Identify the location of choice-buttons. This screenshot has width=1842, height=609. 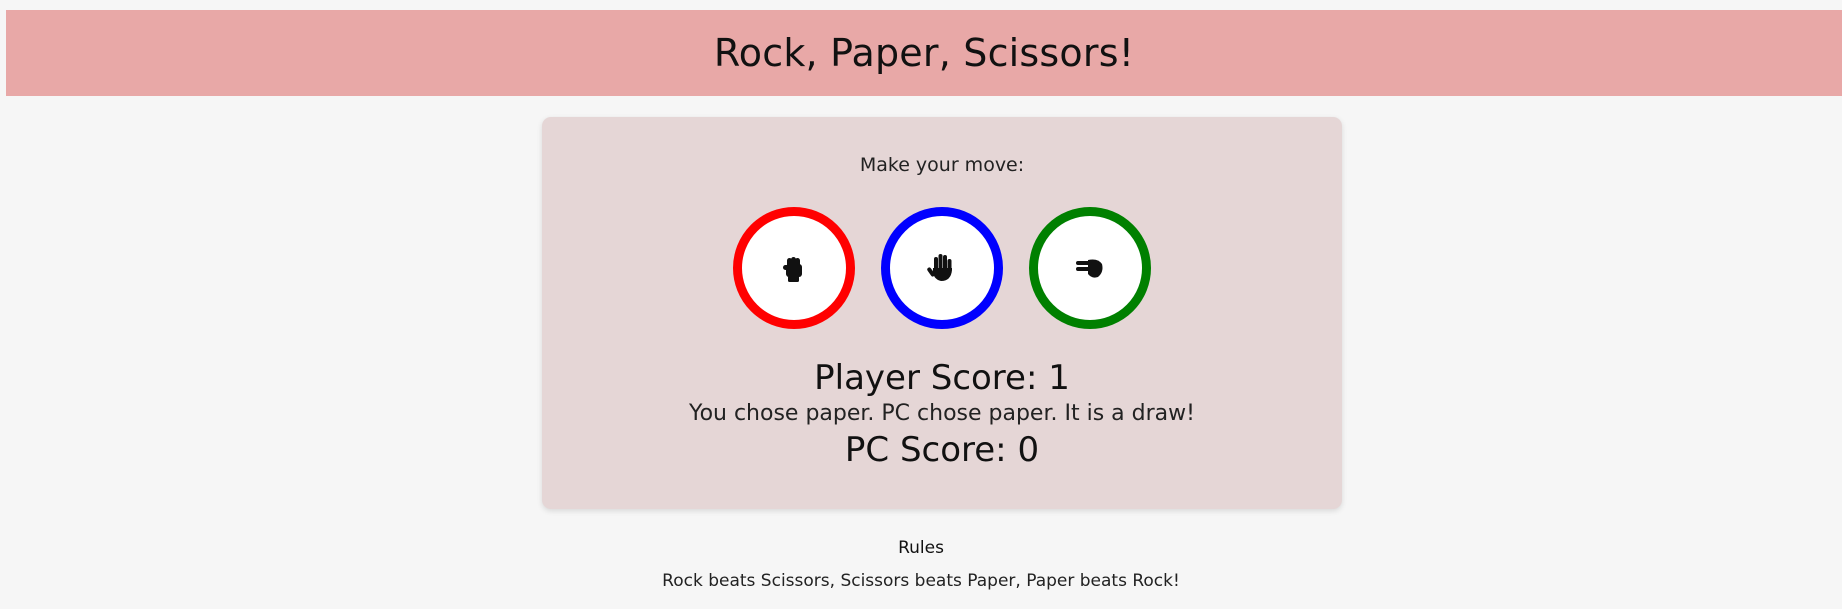
(942, 268).